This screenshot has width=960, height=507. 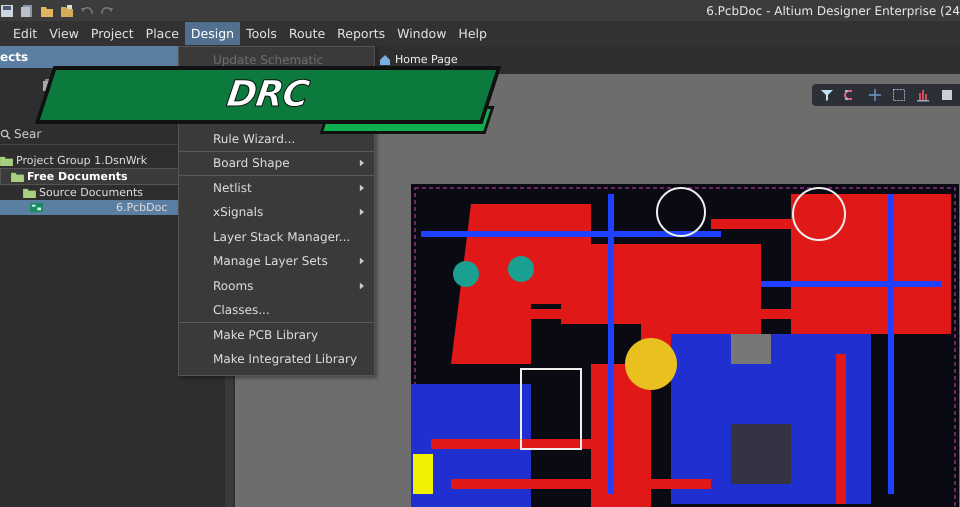 I want to click on window-title: 6.PcbDoc - Altium Designer Enterprise (24, so click(x=833, y=11).